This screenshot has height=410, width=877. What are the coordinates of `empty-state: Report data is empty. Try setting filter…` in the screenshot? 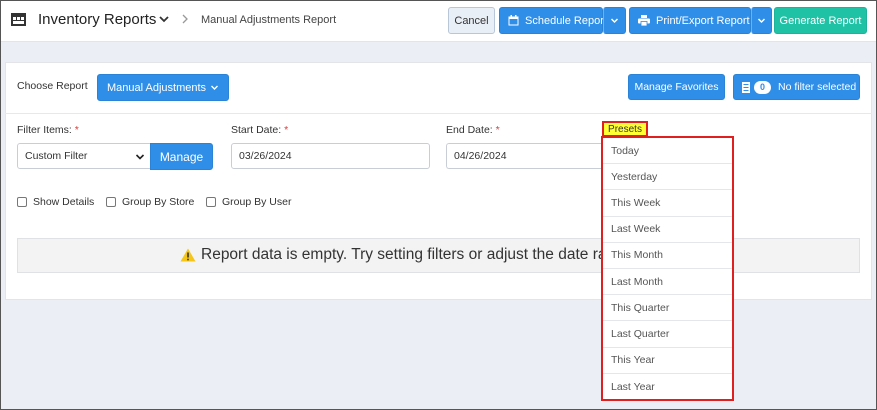 It's located at (408, 255).